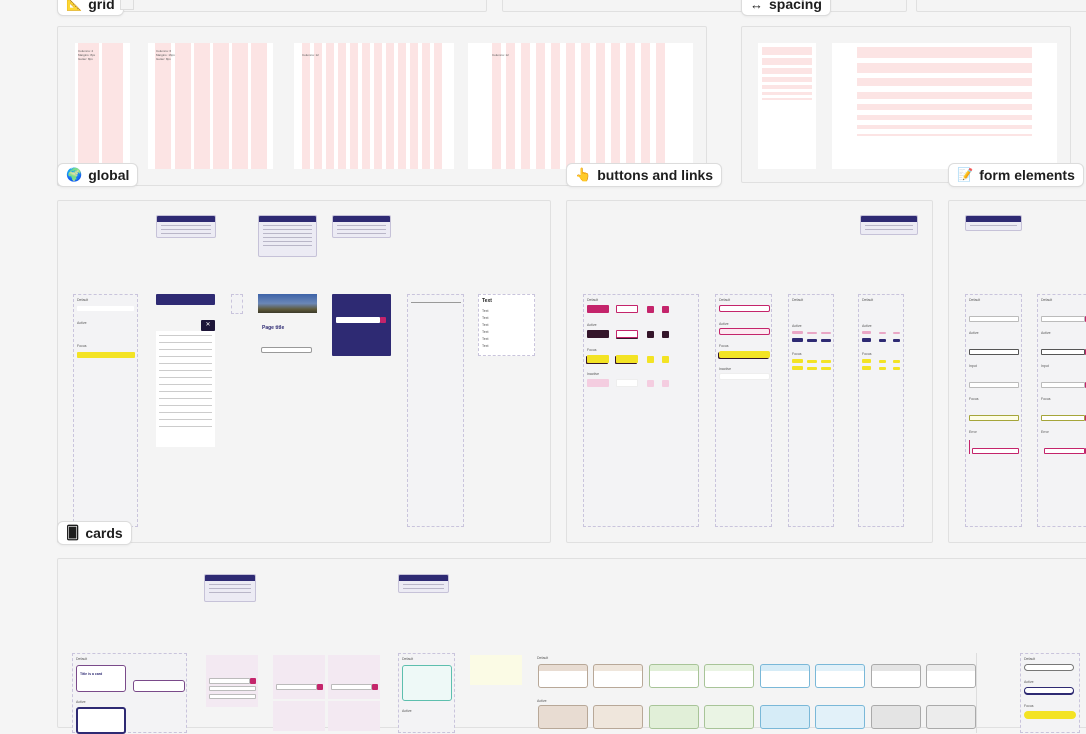  I want to click on pill-link, so click(1049, 667).